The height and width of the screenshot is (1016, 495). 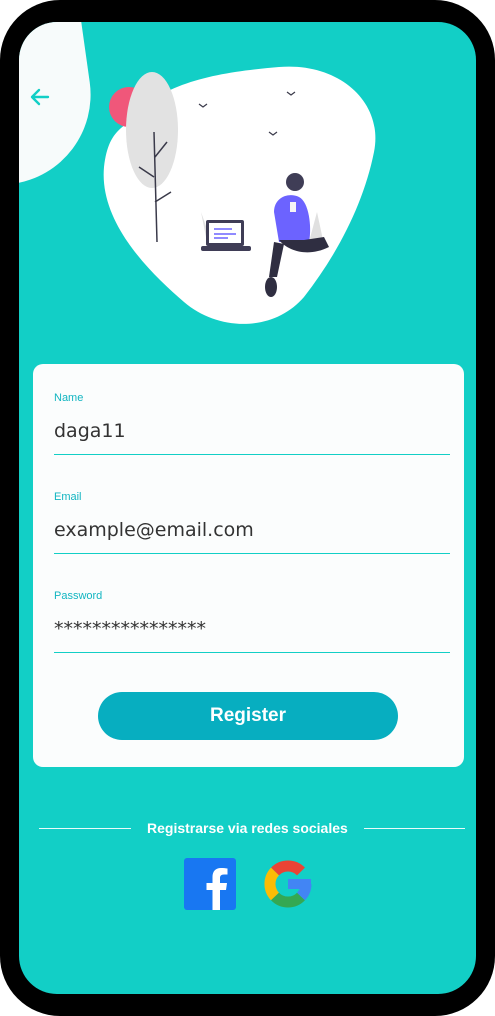 What do you see at coordinates (68, 497) in the screenshot?
I see `email-label: Email` at bounding box center [68, 497].